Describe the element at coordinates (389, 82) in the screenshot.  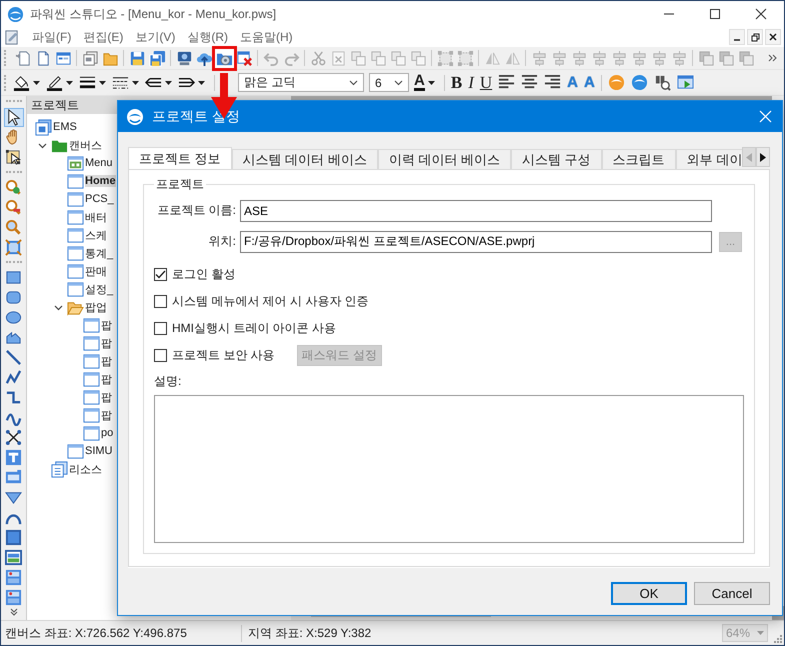
I see `font-size-dropdown: 6` at that location.